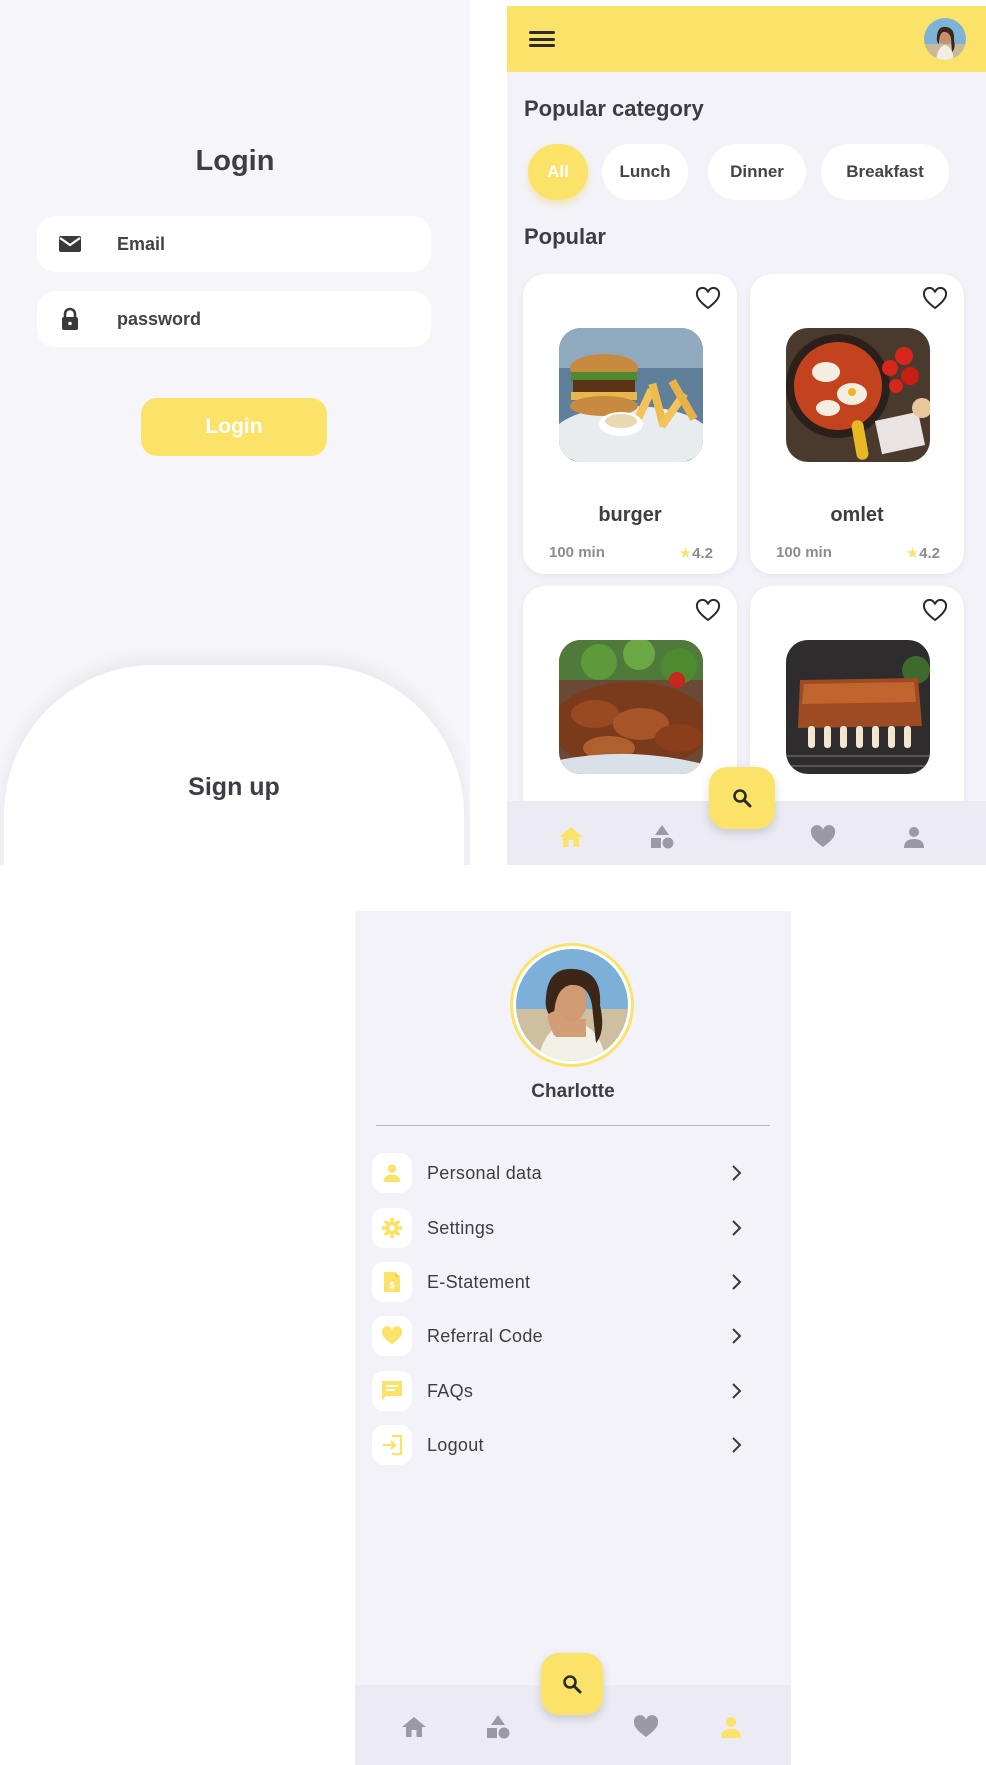 This screenshot has height=1765, width=986. Describe the element at coordinates (572, 1173) in the screenshot. I see `menu-item-personal-data: Personal data` at that location.